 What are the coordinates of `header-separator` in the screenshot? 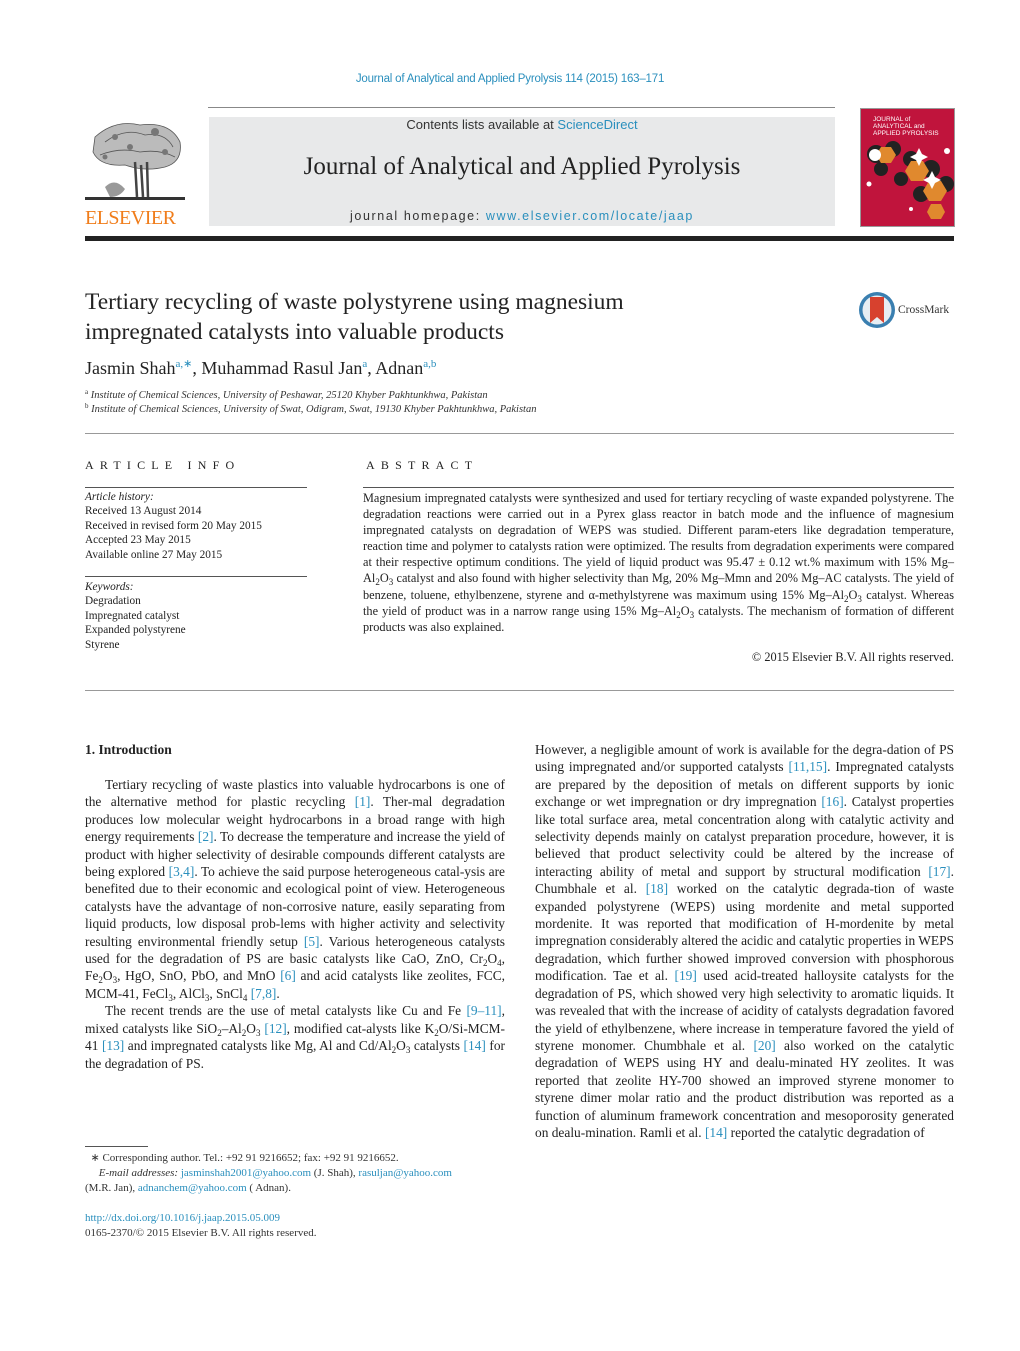 It's located at (519, 433).